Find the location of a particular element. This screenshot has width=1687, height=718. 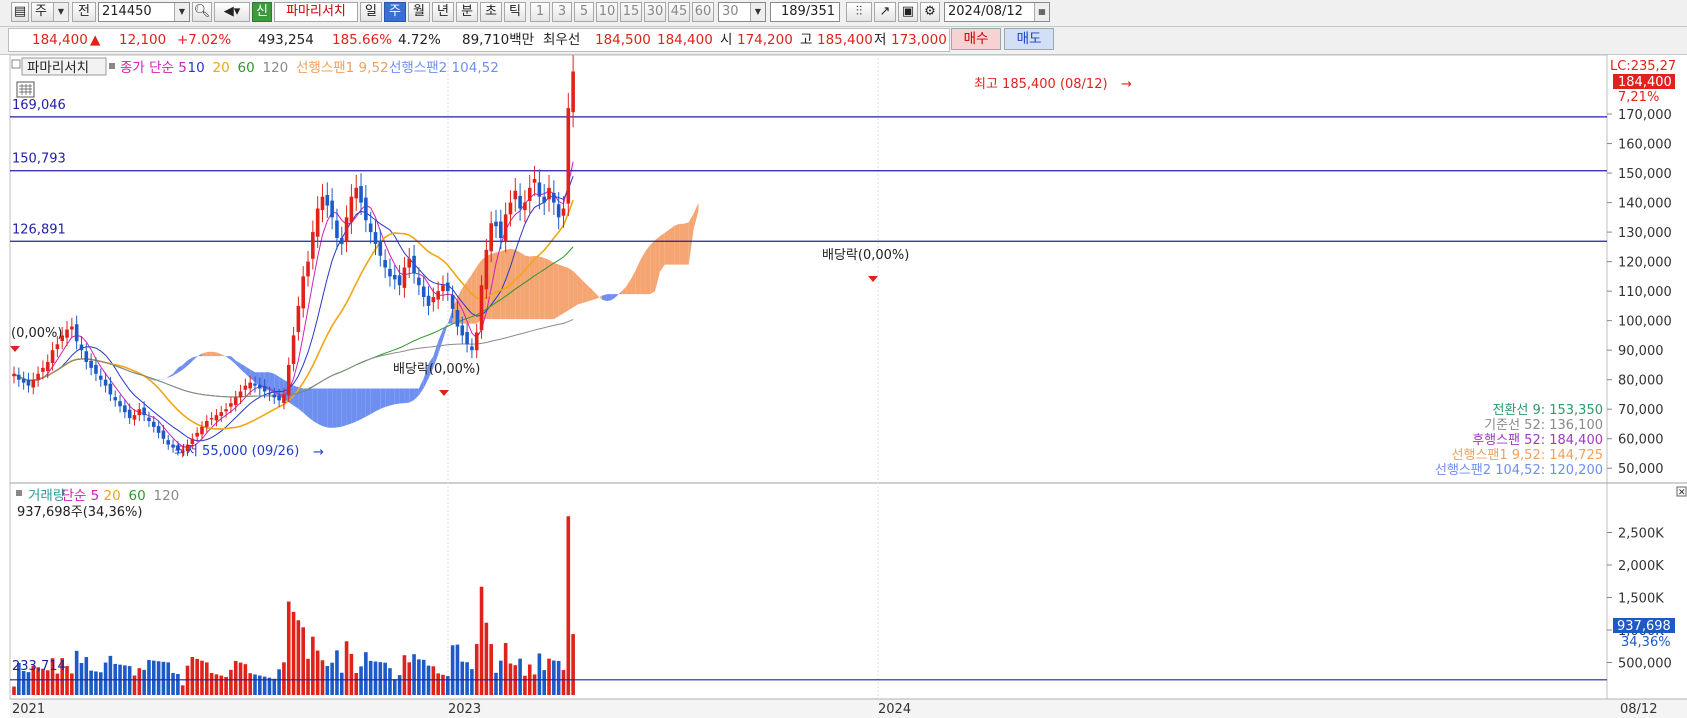

legend-item: 종가 단순 5 is located at coordinates (153, 68).